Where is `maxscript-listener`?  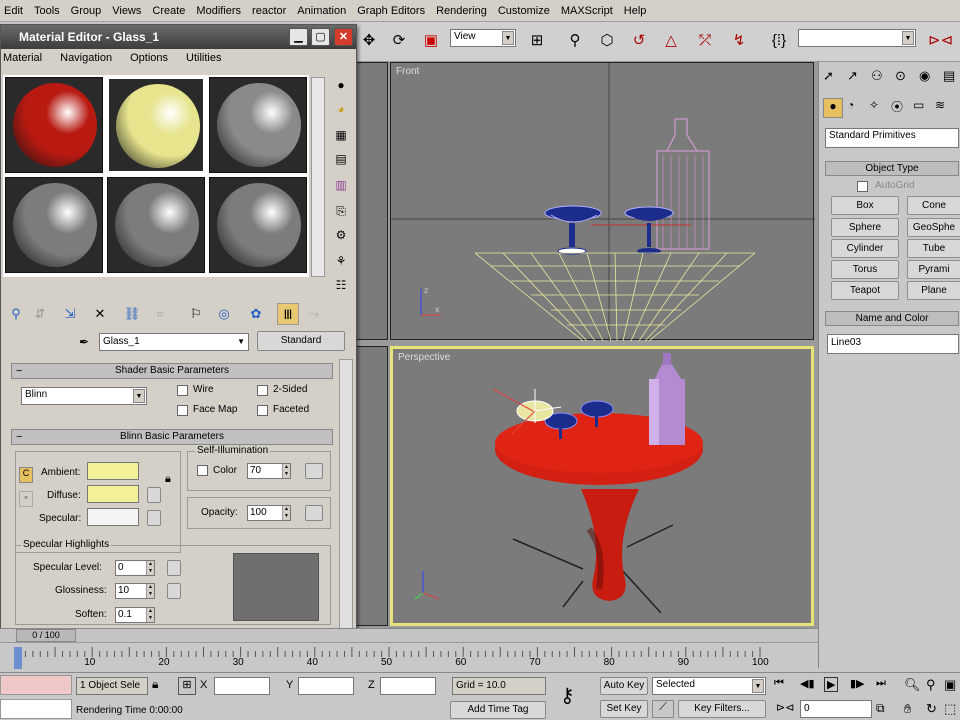
maxscript-listener is located at coordinates (36, 685).